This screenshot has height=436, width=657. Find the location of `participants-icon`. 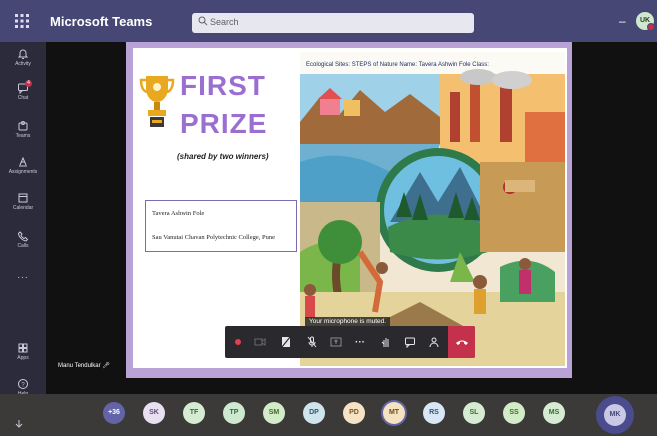

participants-icon is located at coordinates (434, 342).